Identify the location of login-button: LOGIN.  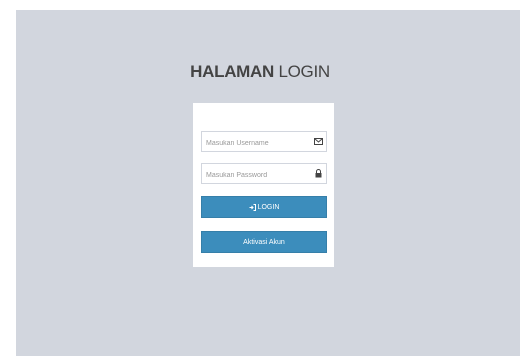
(264, 207).